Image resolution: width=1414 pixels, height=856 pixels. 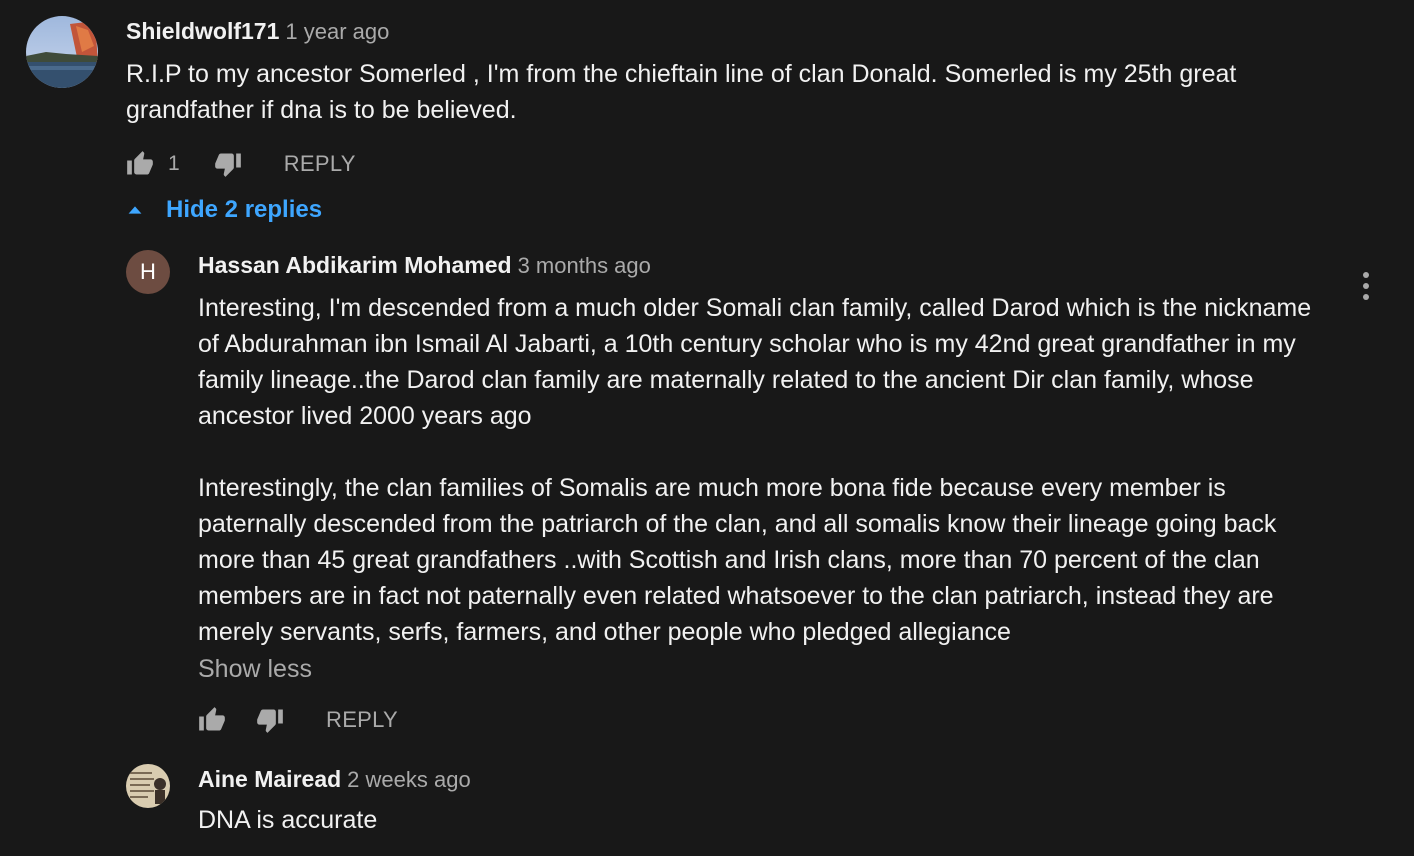 I want to click on comment-header: Shieldwolf171 1 year ago, so click(x=257, y=31).